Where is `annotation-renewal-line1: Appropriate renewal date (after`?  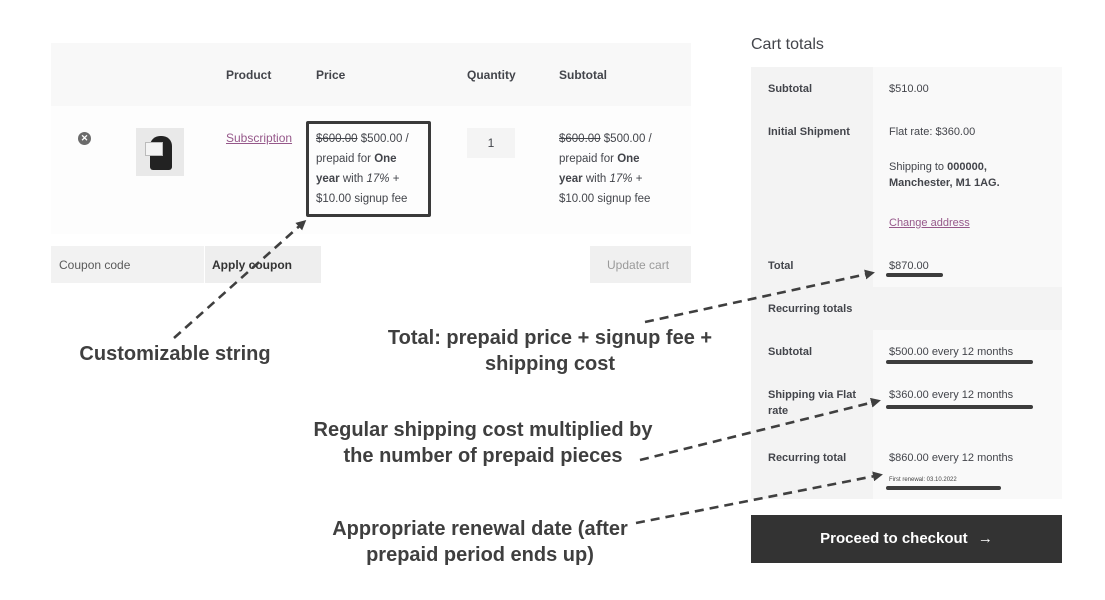 annotation-renewal-line1: Appropriate renewal date (after is located at coordinates (480, 529).